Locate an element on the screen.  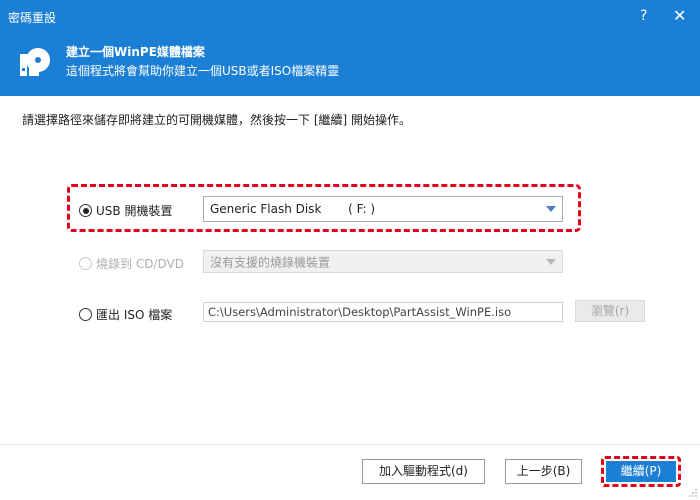
continue-button: 繼續(P) is located at coordinates (641, 471).